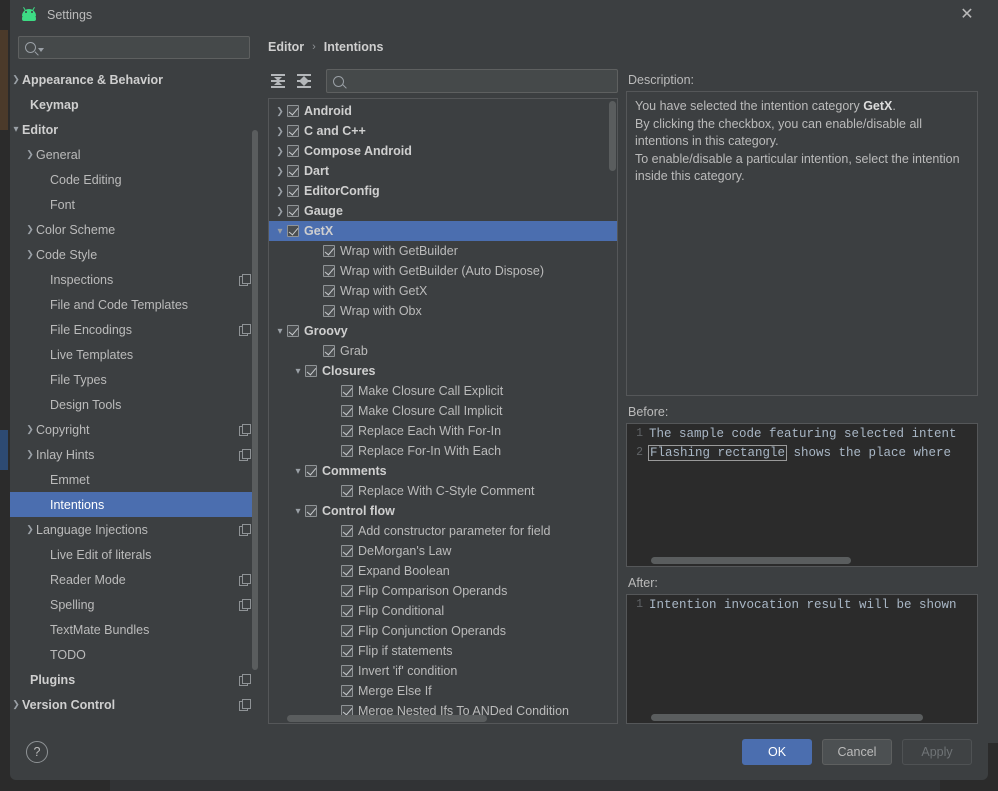  What do you see at coordinates (443, 371) in the screenshot?
I see `tree-item-closures: ▾ Closures` at bounding box center [443, 371].